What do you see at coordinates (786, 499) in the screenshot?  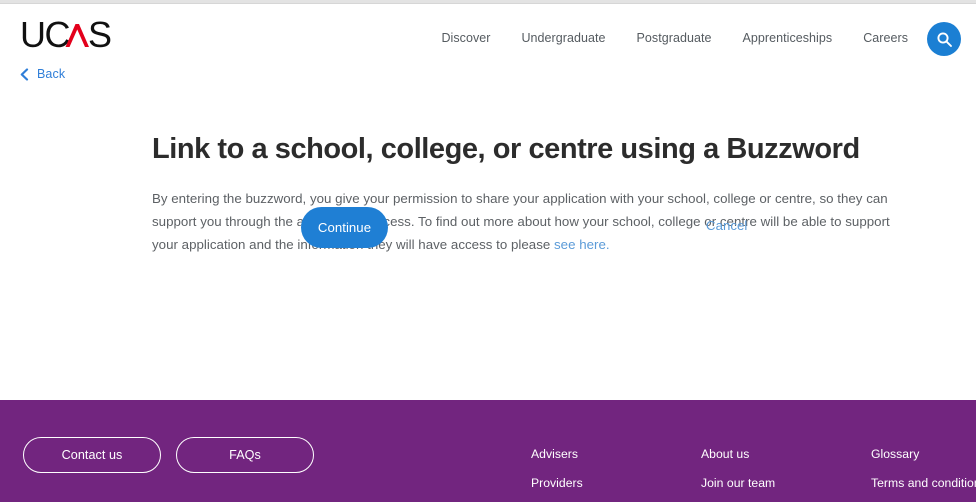 I see `footer-link-accessibility: Accessibility` at bounding box center [786, 499].